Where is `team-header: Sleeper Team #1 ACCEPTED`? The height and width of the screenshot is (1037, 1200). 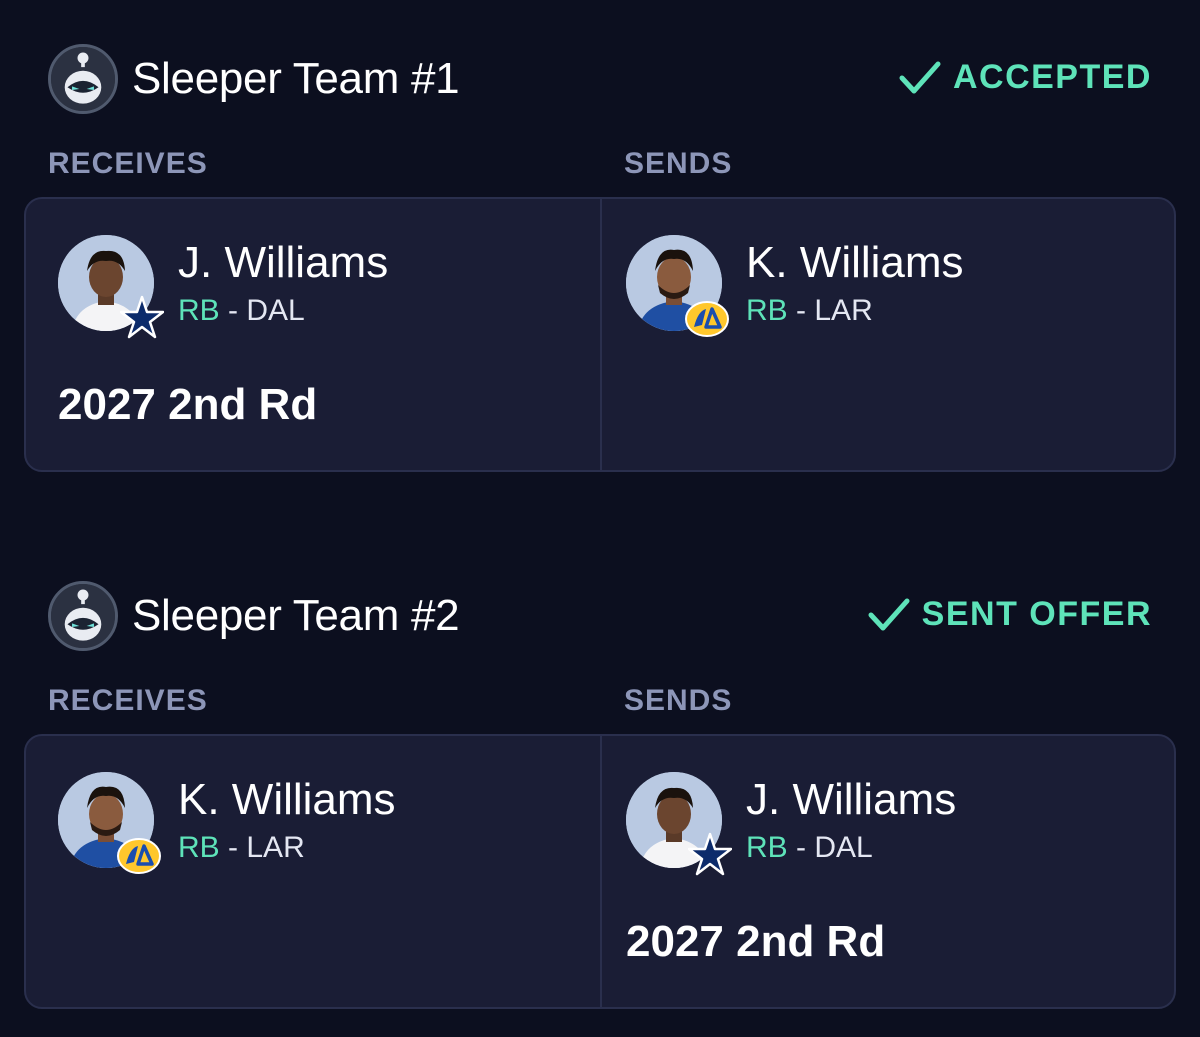 team-header: Sleeper Team #1 ACCEPTED is located at coordinates (600, 79).